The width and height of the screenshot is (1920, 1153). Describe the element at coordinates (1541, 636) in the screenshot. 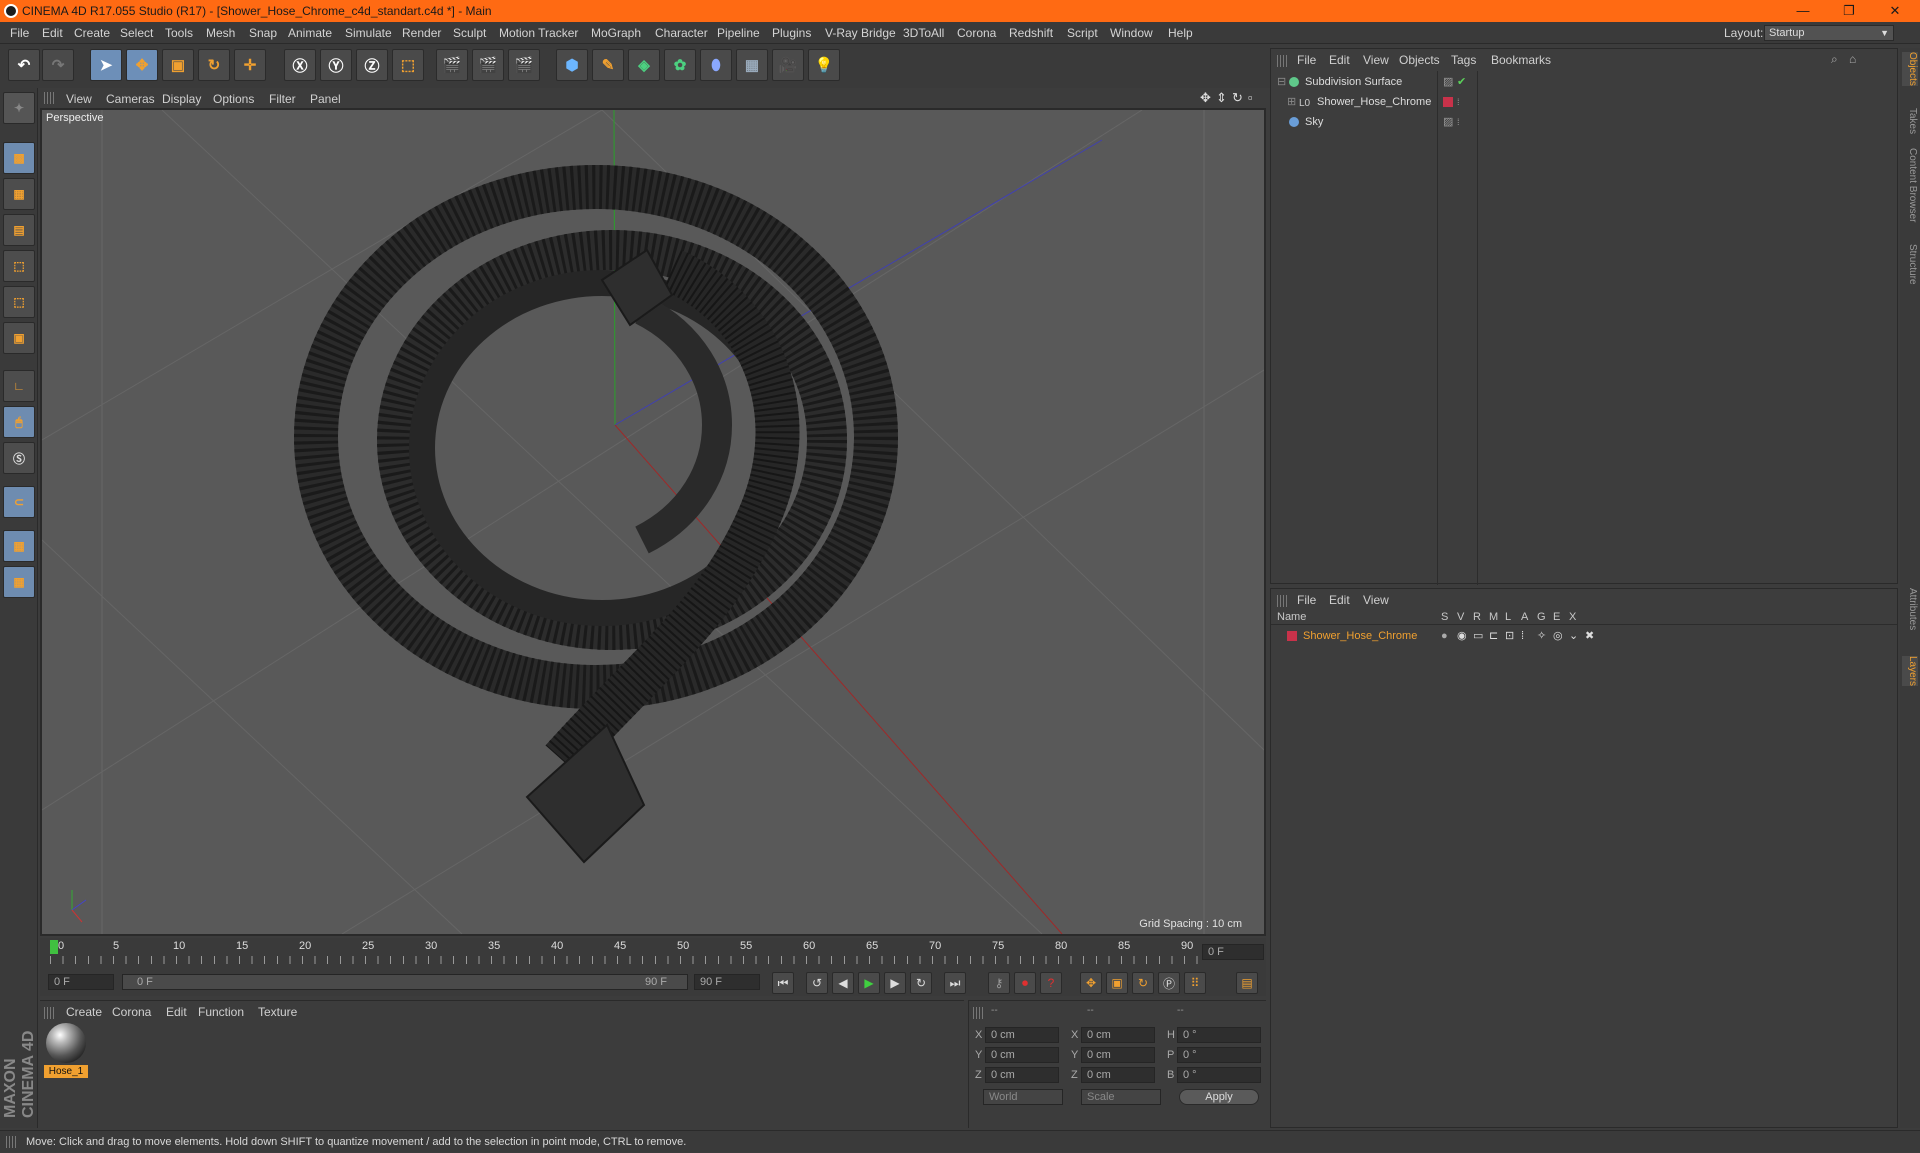

I see `generator-icon: ✧` at that location.